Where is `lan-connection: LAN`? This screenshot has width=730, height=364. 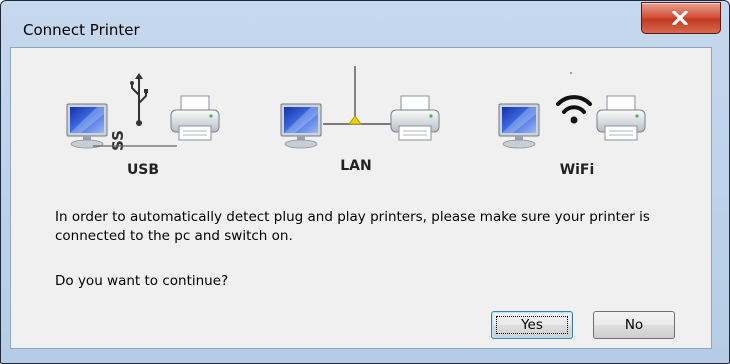 lan-connection: LAN is located at coordinates (360, 120).